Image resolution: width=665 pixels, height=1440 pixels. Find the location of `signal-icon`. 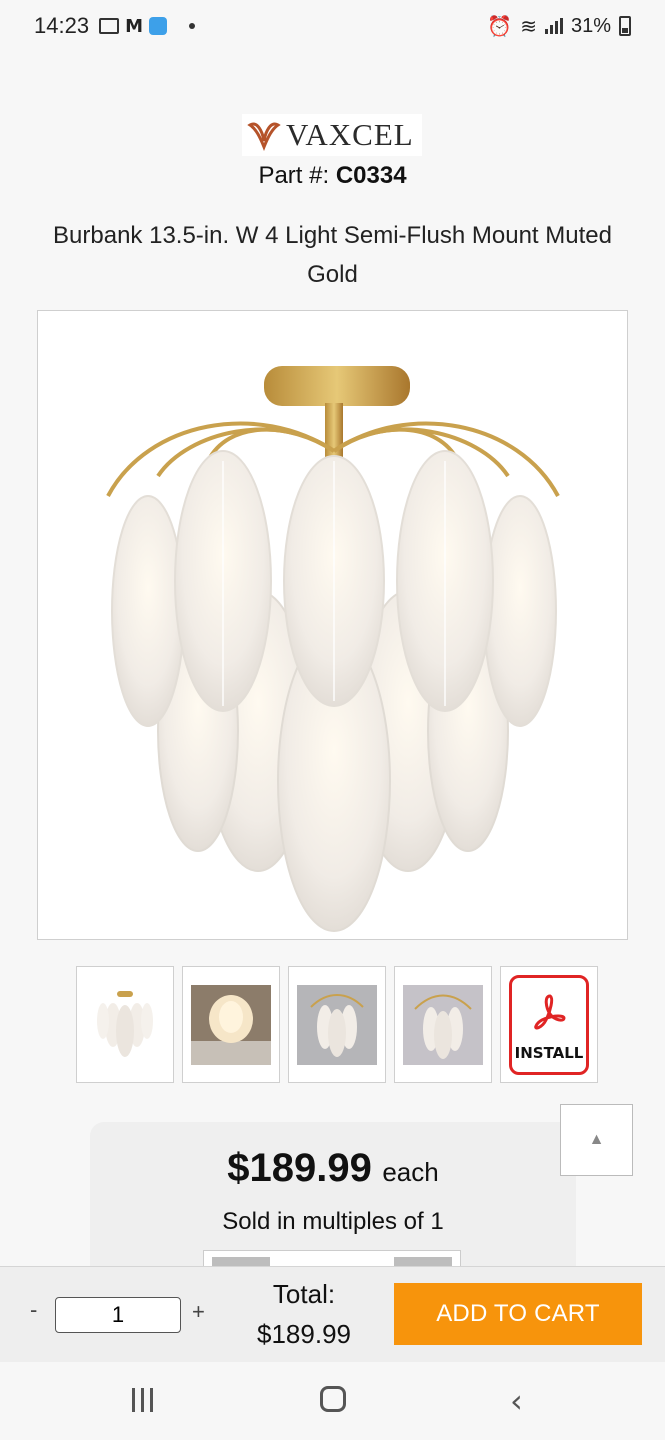

signal-icon is located at coordinates (553, 26).